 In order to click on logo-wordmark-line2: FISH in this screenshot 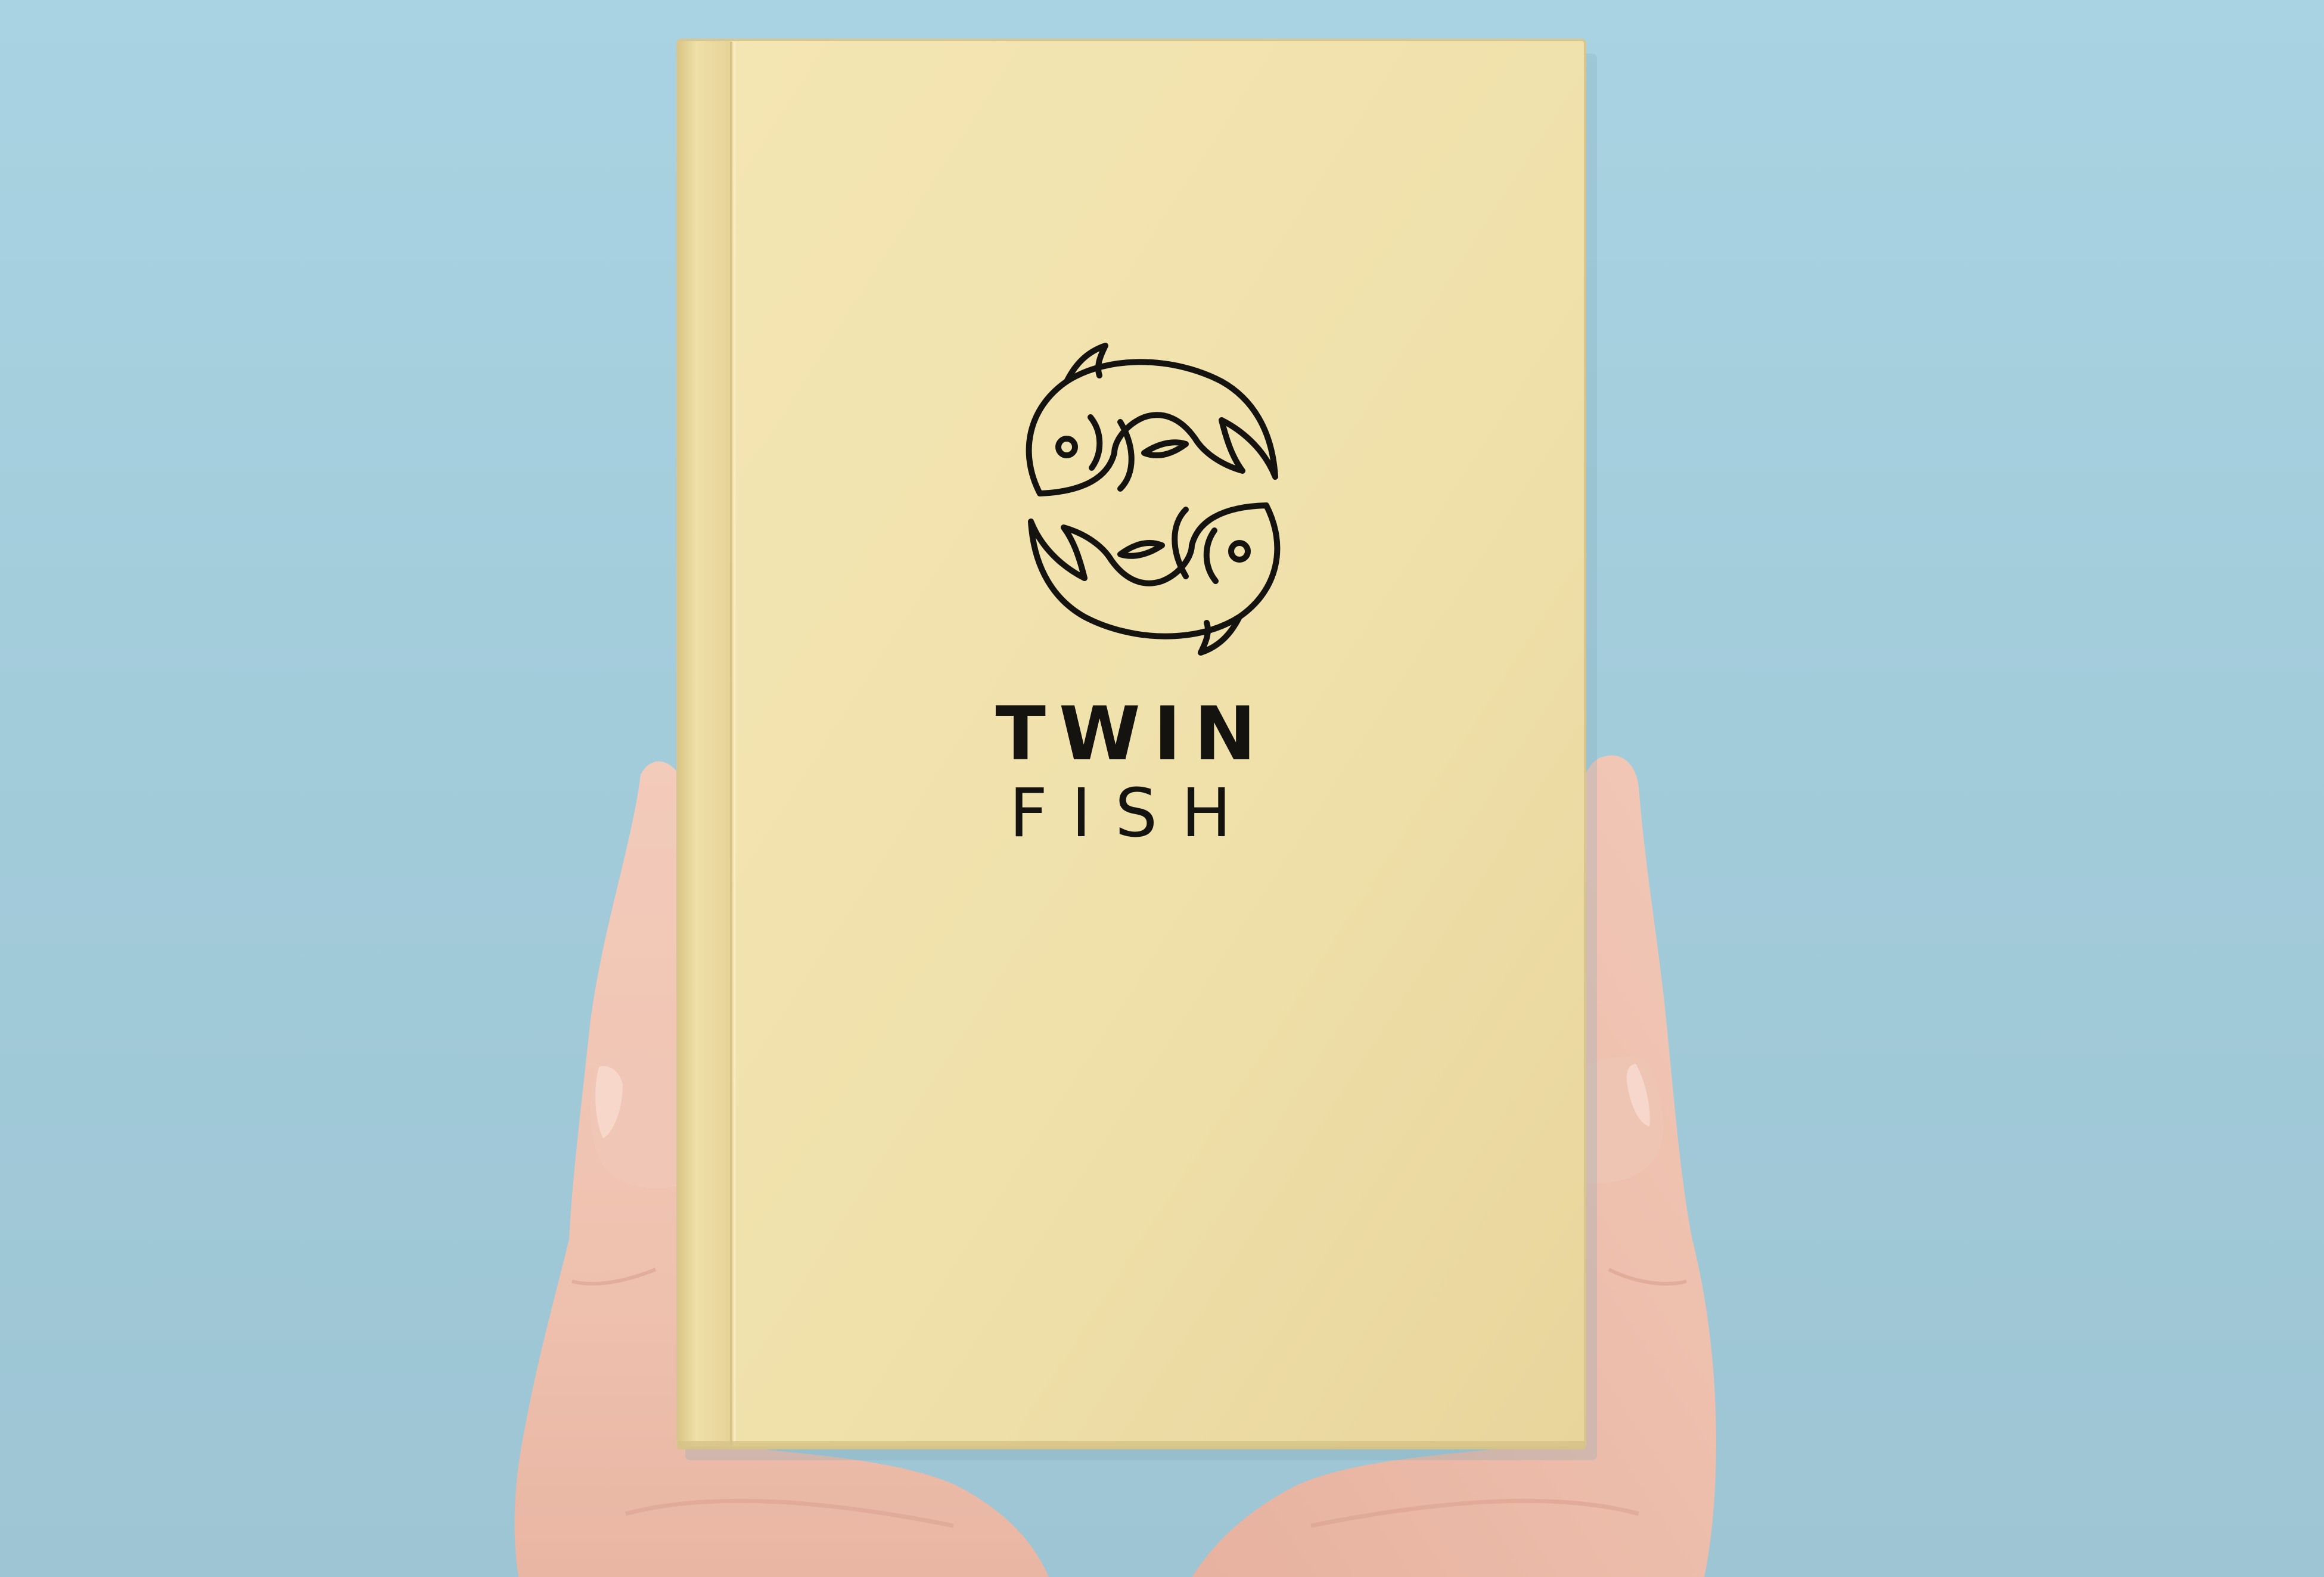, I will do `click(1132, 813)`.